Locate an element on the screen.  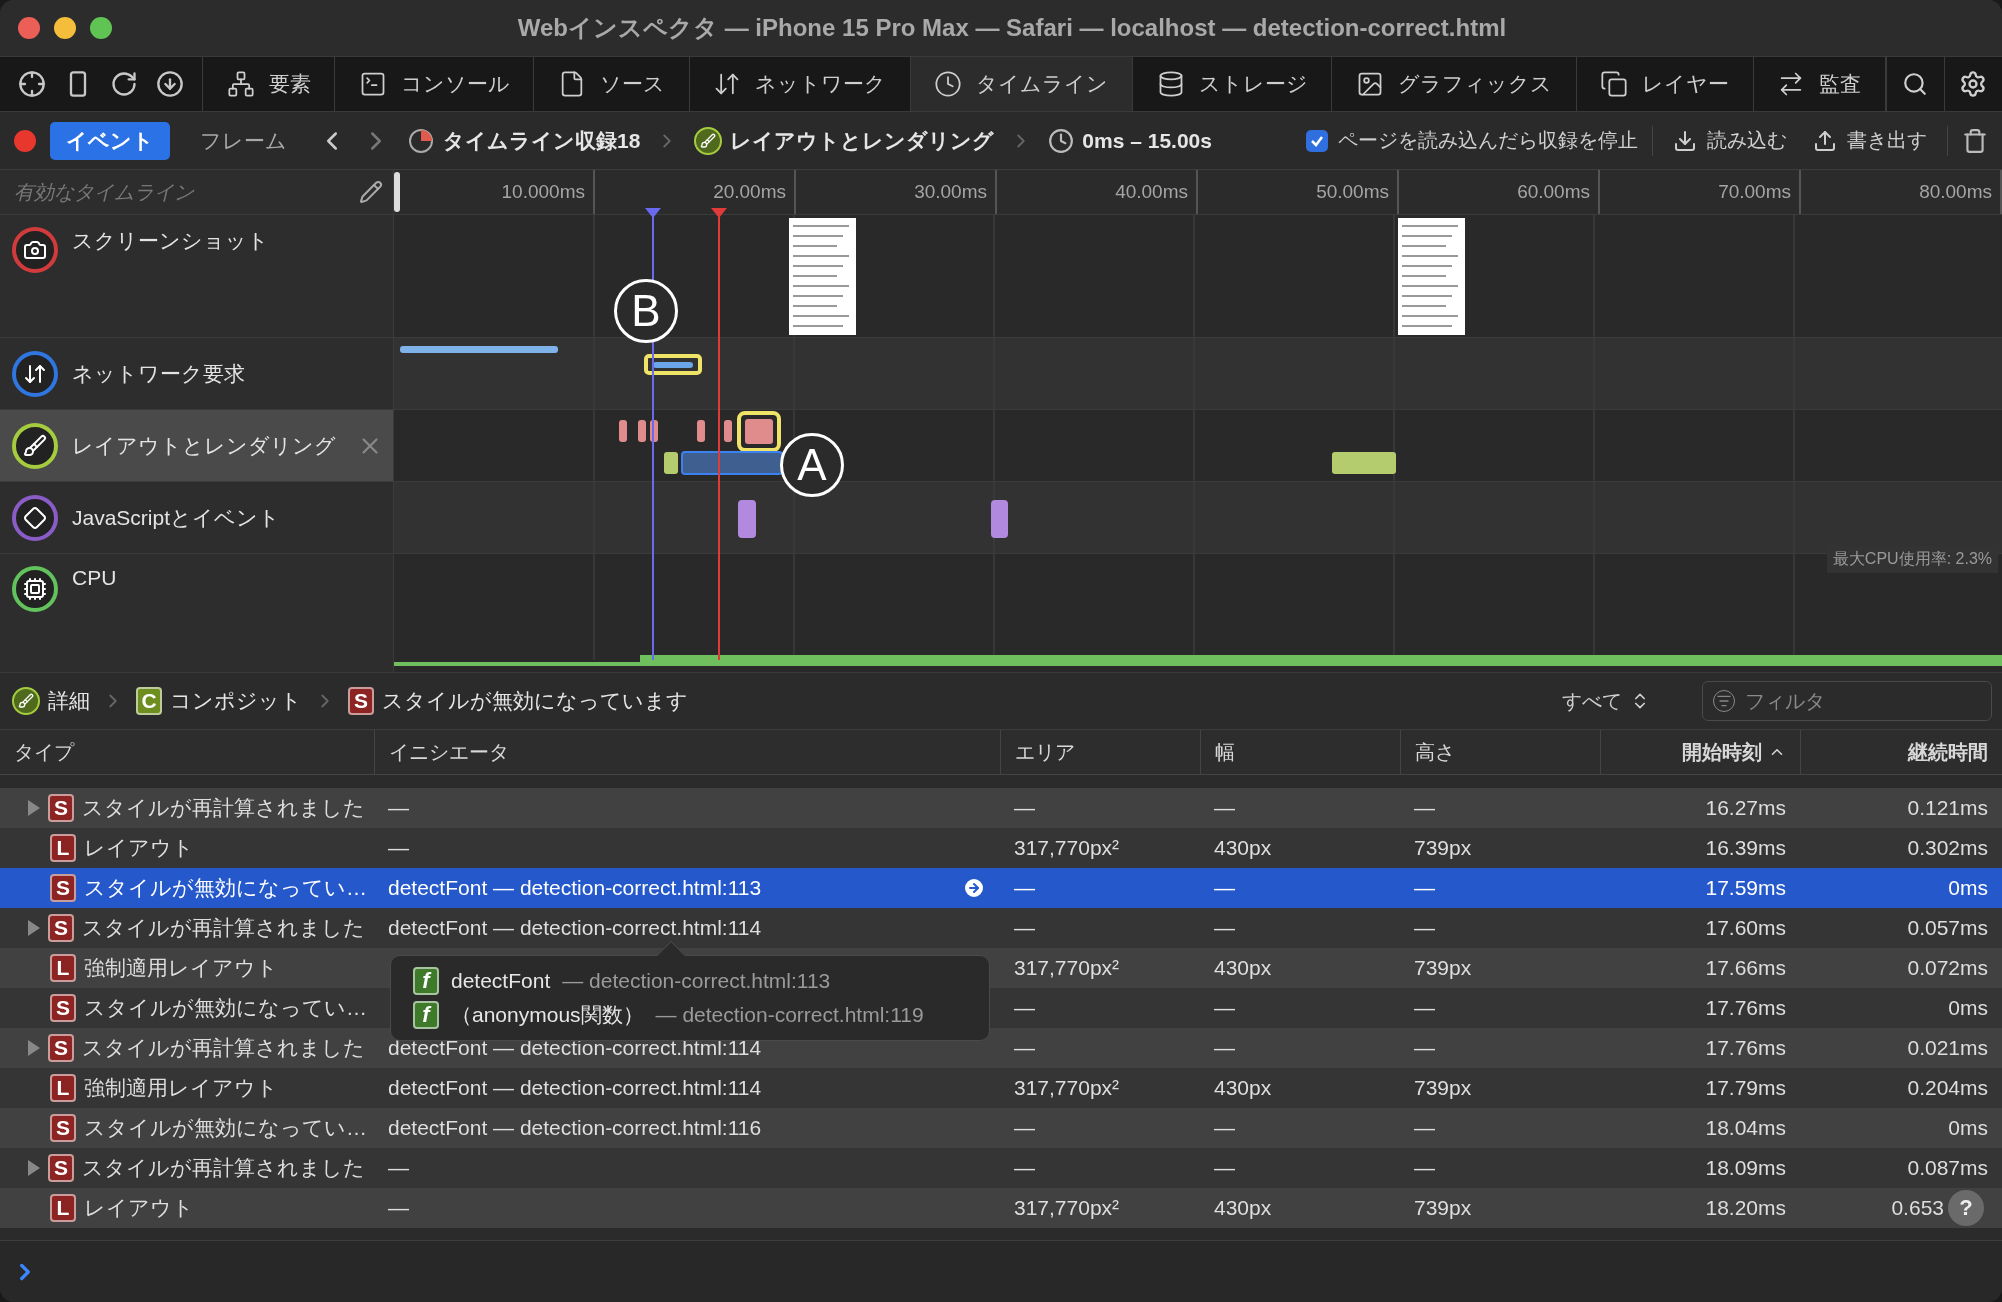
column-header: イニシエータ is located at coordinates (687, 752).